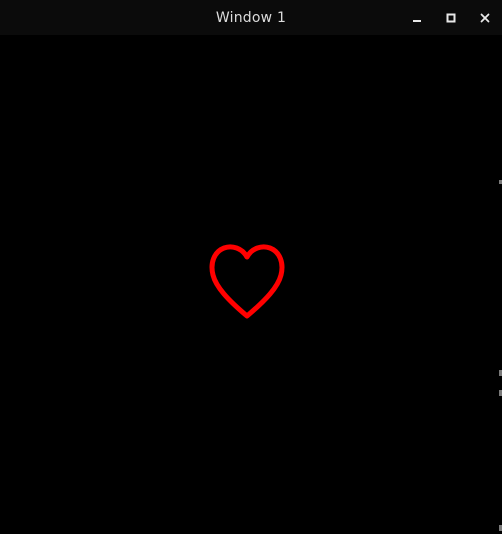 Image resolution: width=502 pixels, height=534 pixels. I want to click on maximize-icon, so click(451, 17).